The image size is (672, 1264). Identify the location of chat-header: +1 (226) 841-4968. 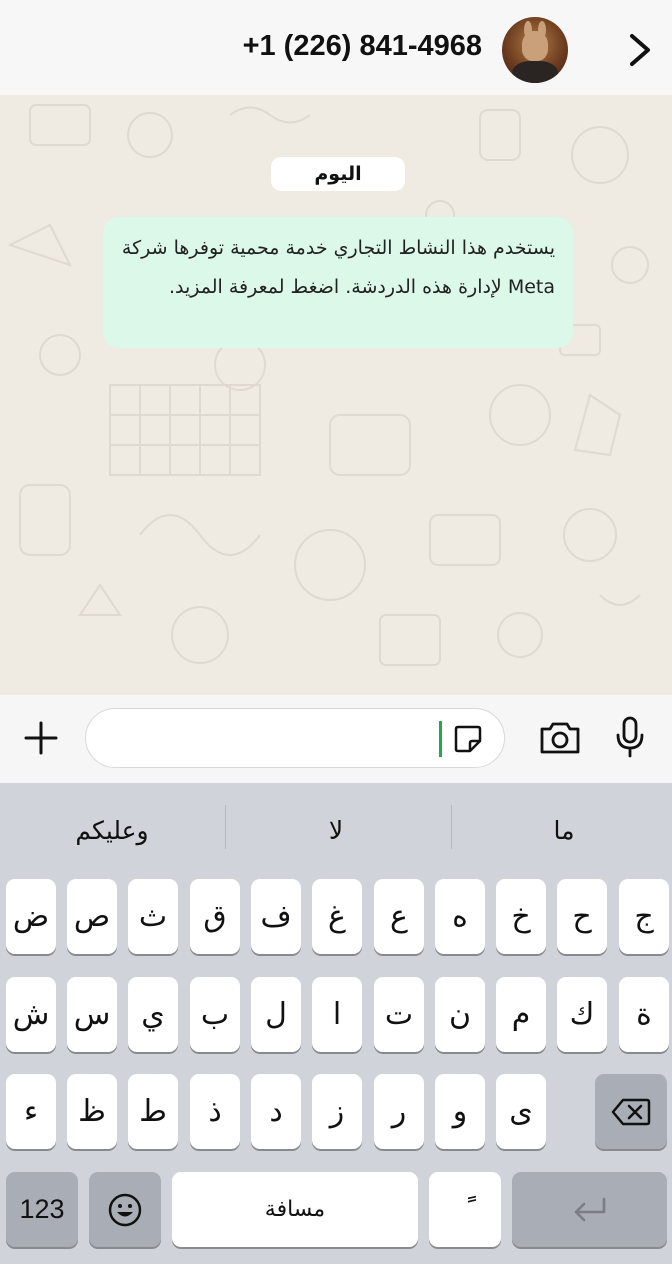
(336, 47).